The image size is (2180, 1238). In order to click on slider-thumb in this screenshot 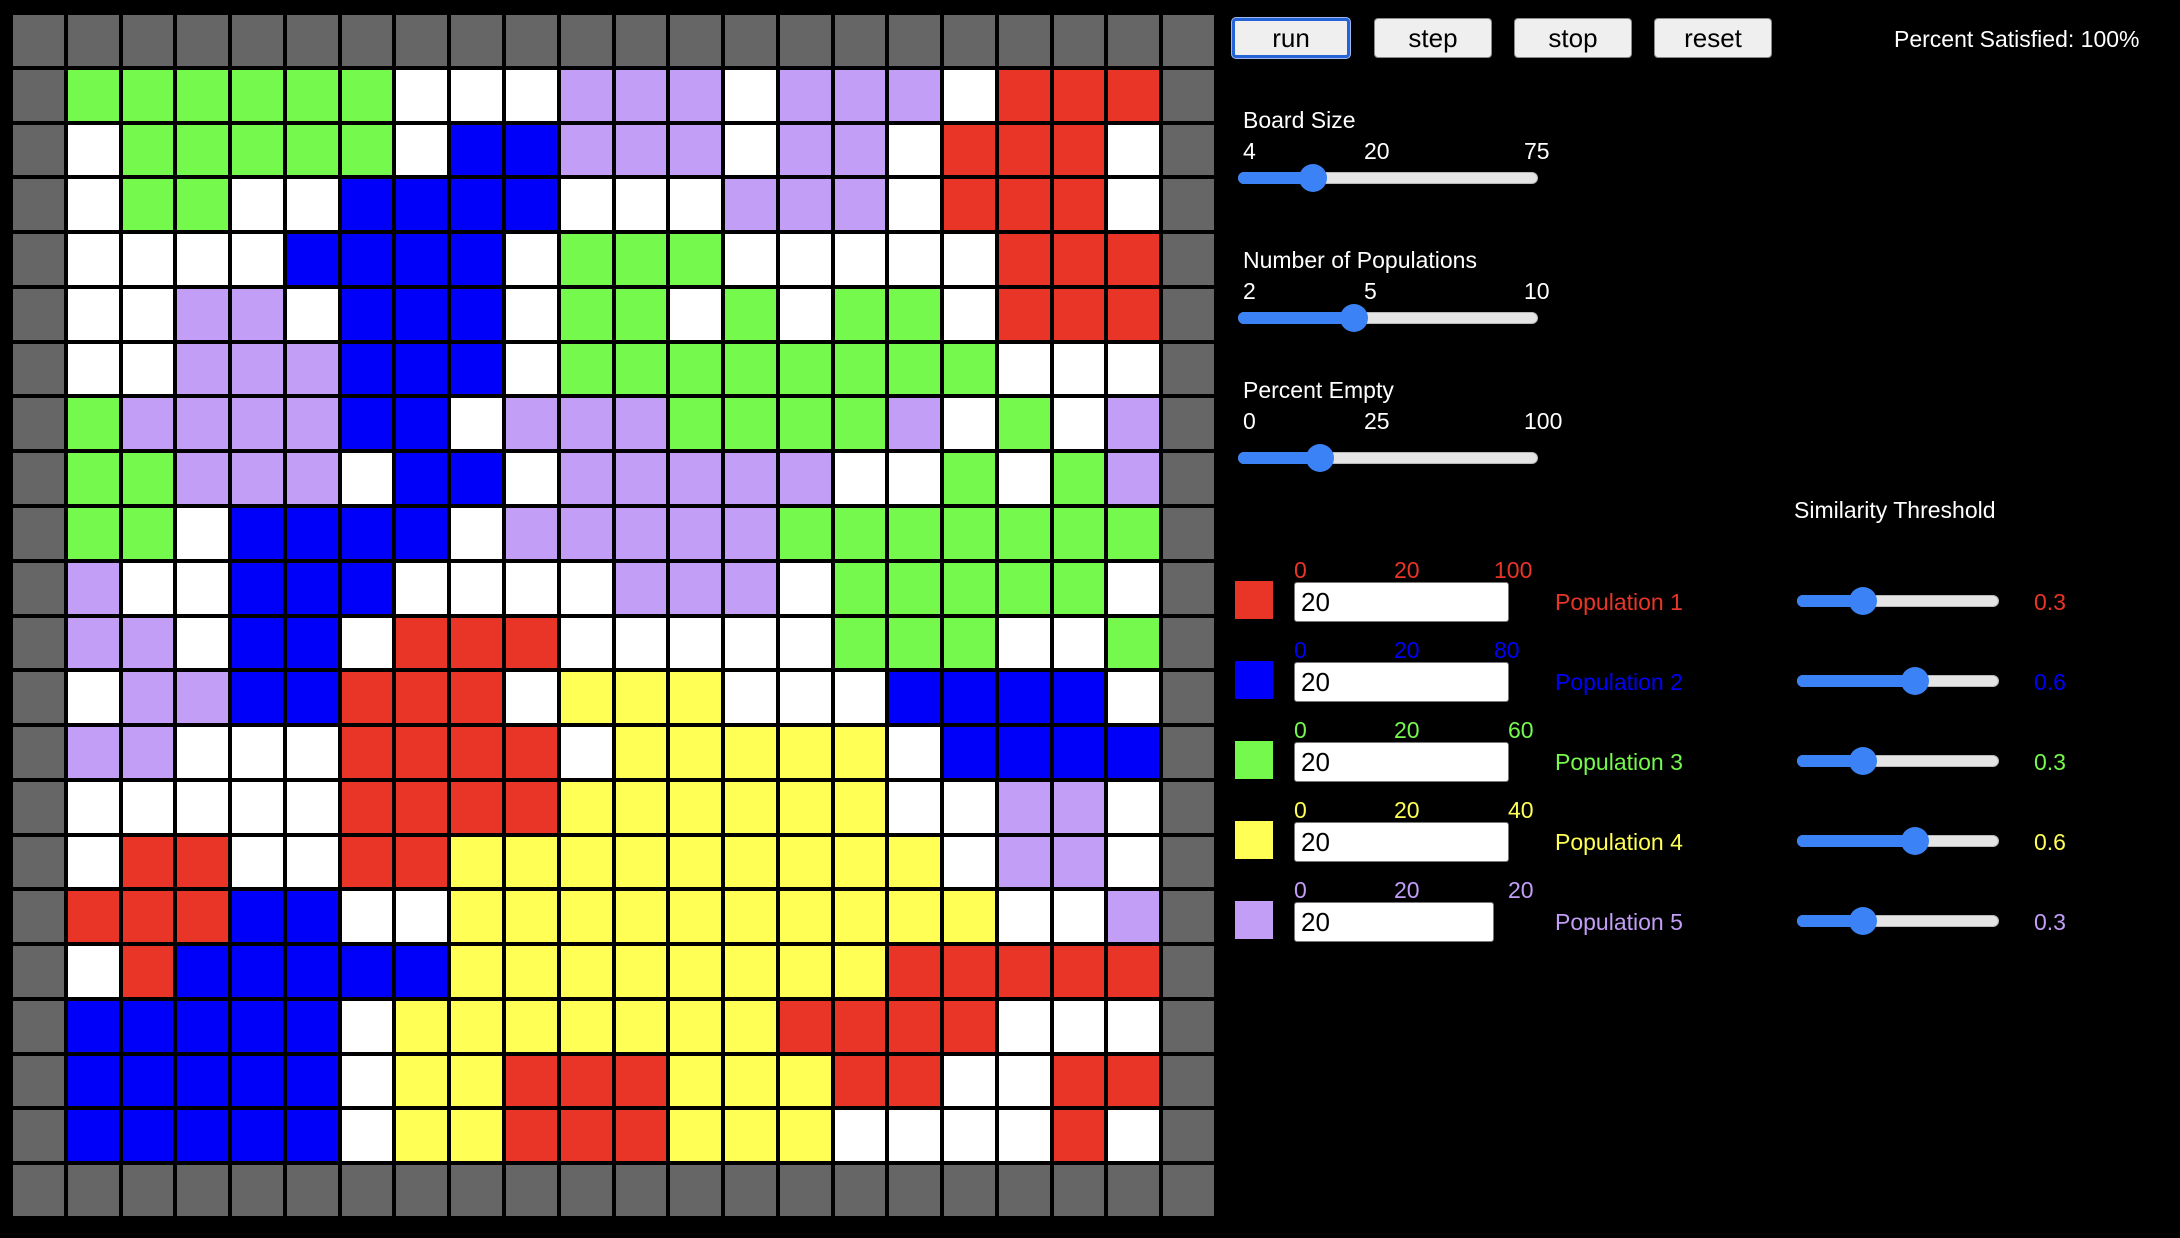, I will do `click(1915, 681)`.